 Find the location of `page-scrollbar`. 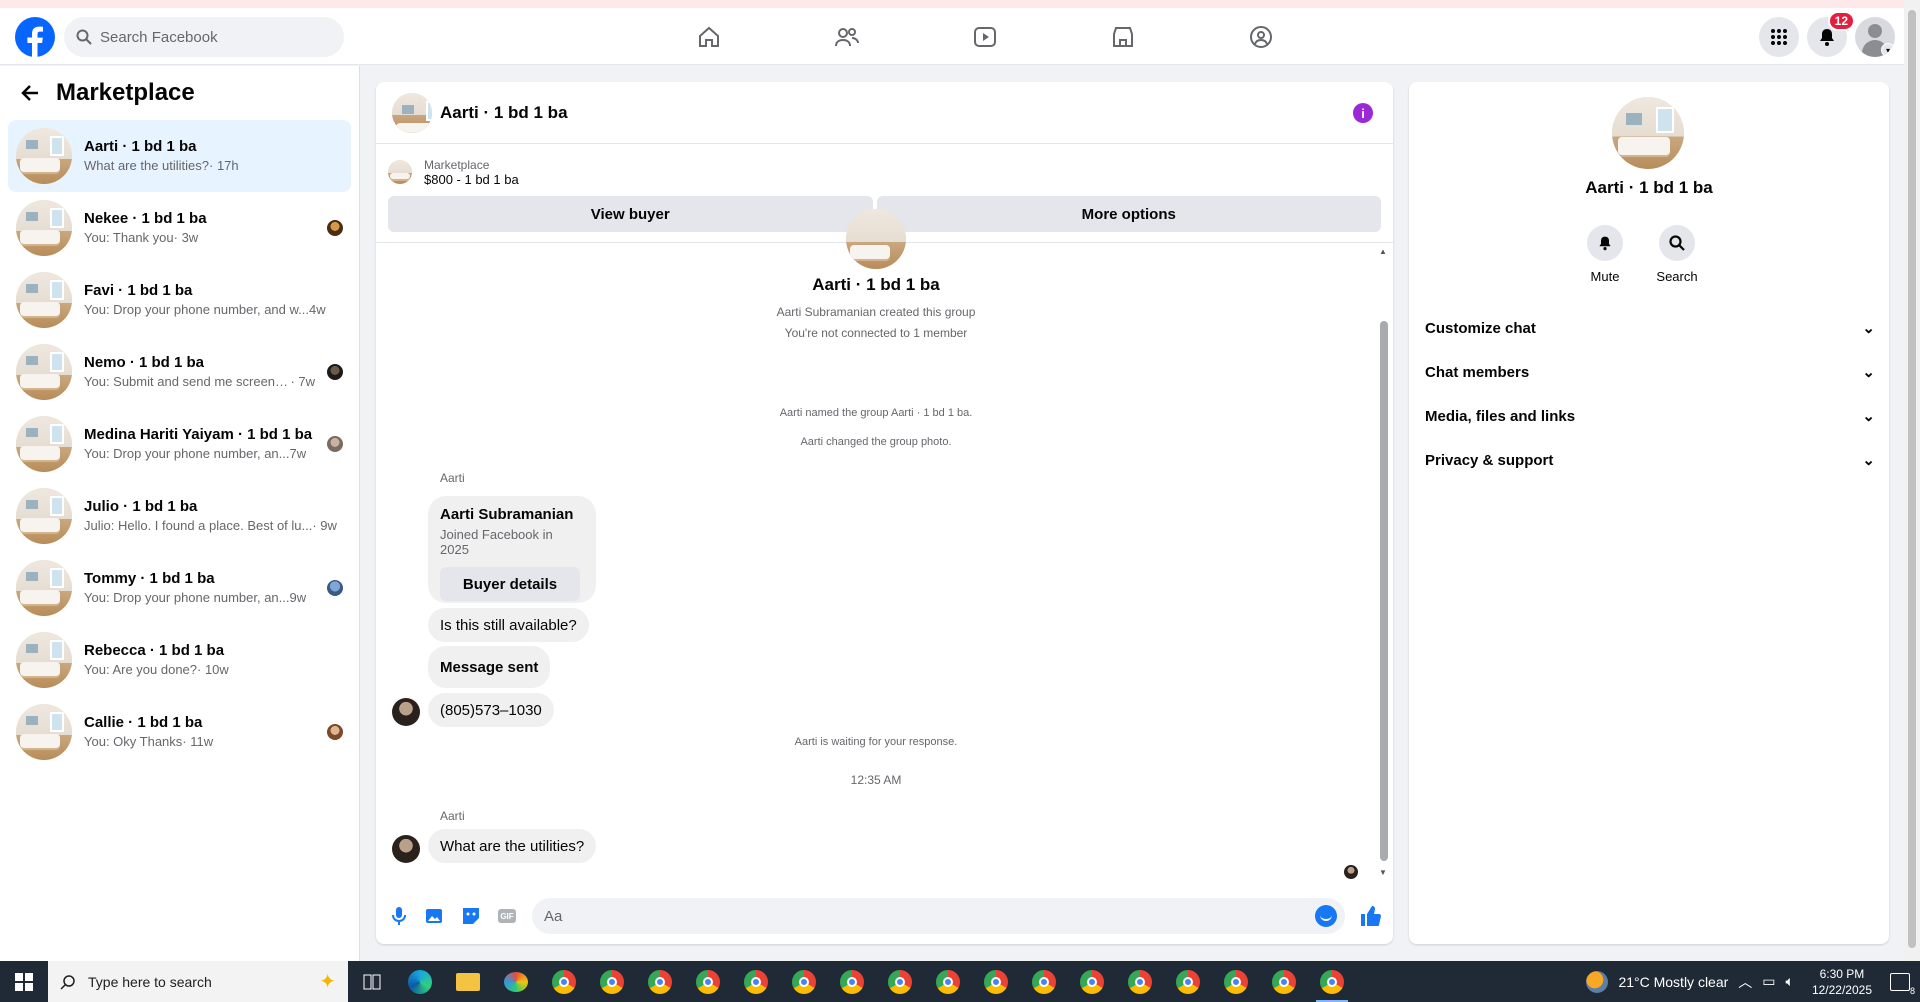

page-scrollbar is located at coordinates (1912, 480).